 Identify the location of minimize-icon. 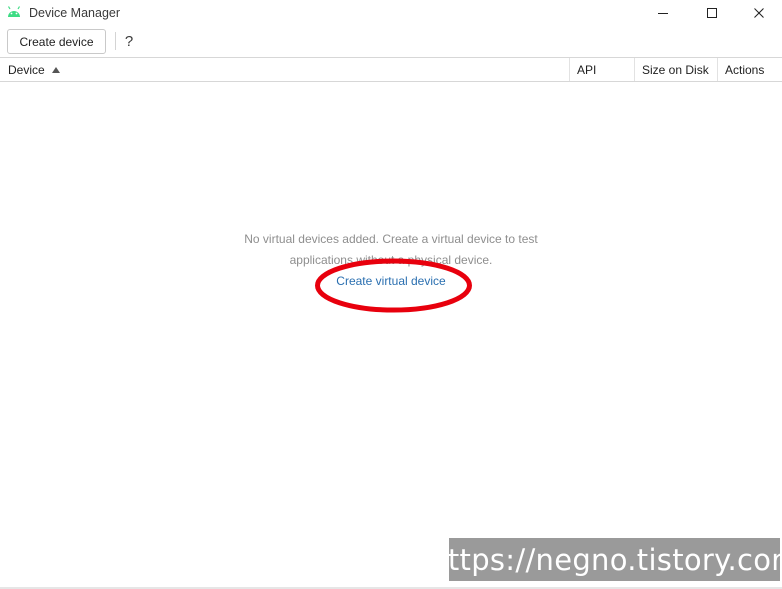
(663, 13).